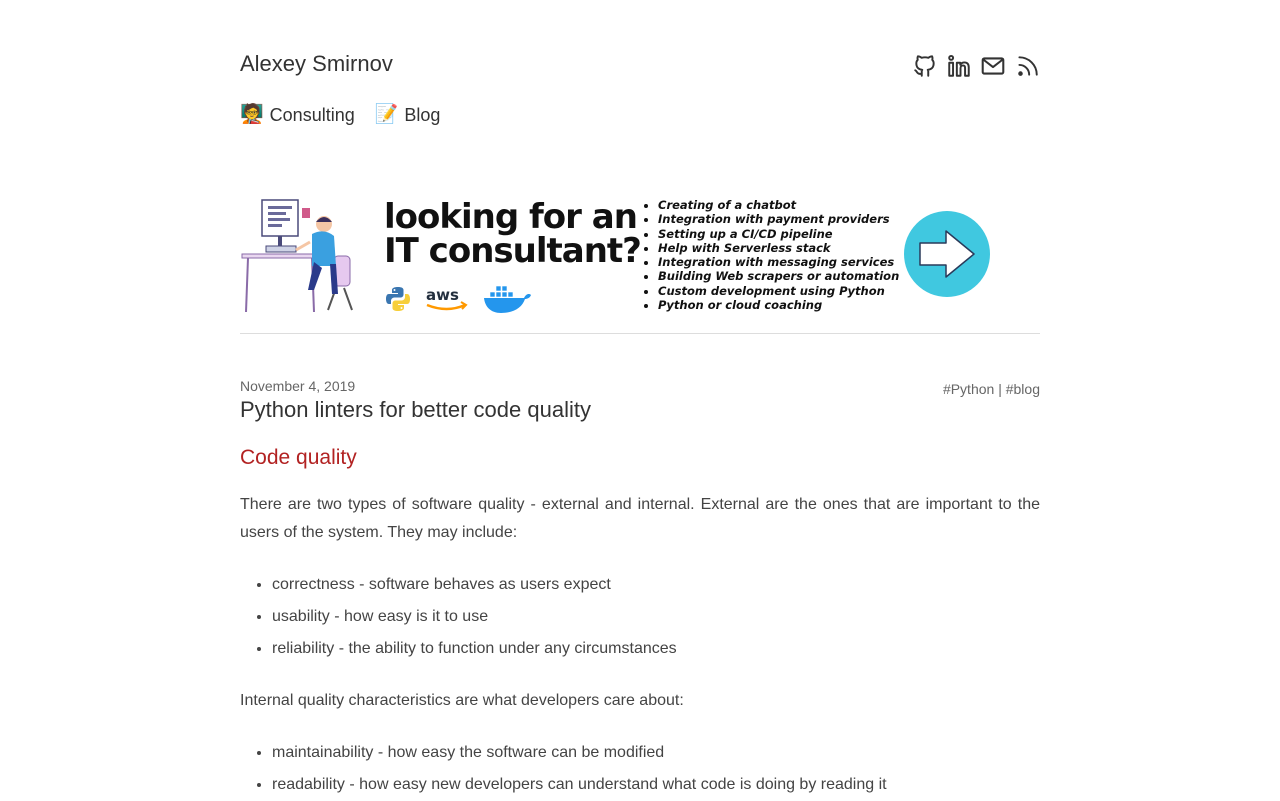 This screenshot has width=1280, height=801. I want to click on nav-blog: 📝 Blog, so click(408, 115).